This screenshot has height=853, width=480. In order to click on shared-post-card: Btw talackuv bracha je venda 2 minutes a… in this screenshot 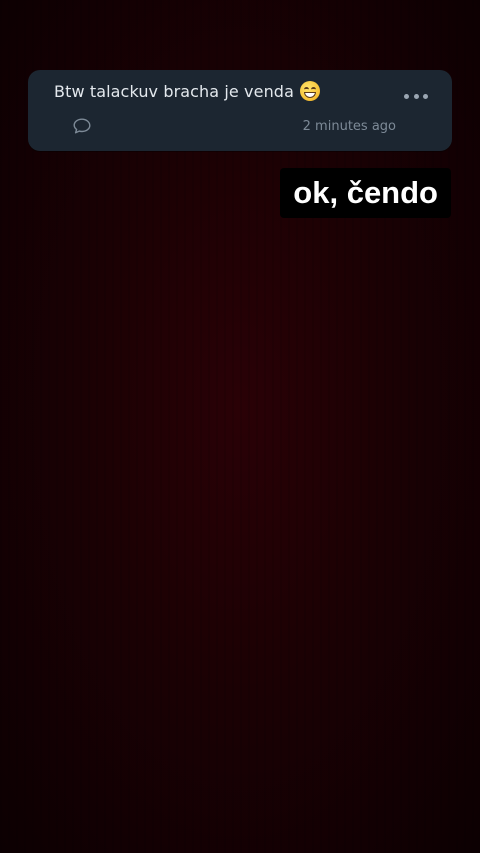, I will do `click(240, 110)`.